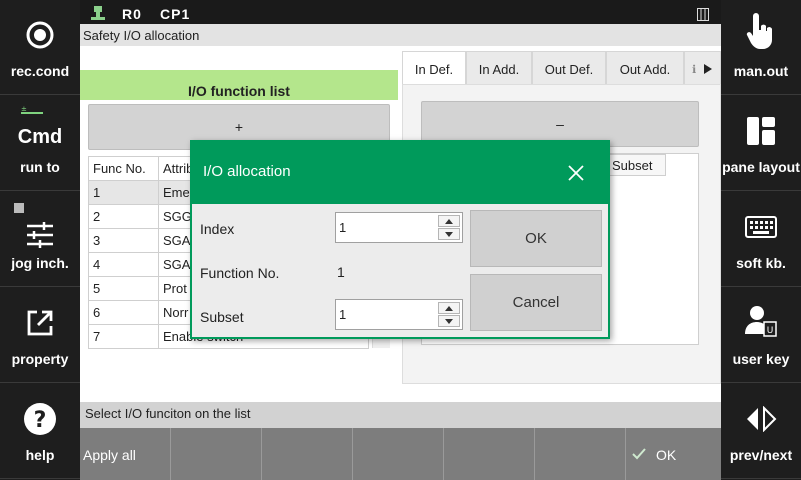 This screenshot has height=480, width=801. What do you see at coordinates (343, 314) in the screenshot?
I see `subset-value: 1` at bounding box center [343, 314].